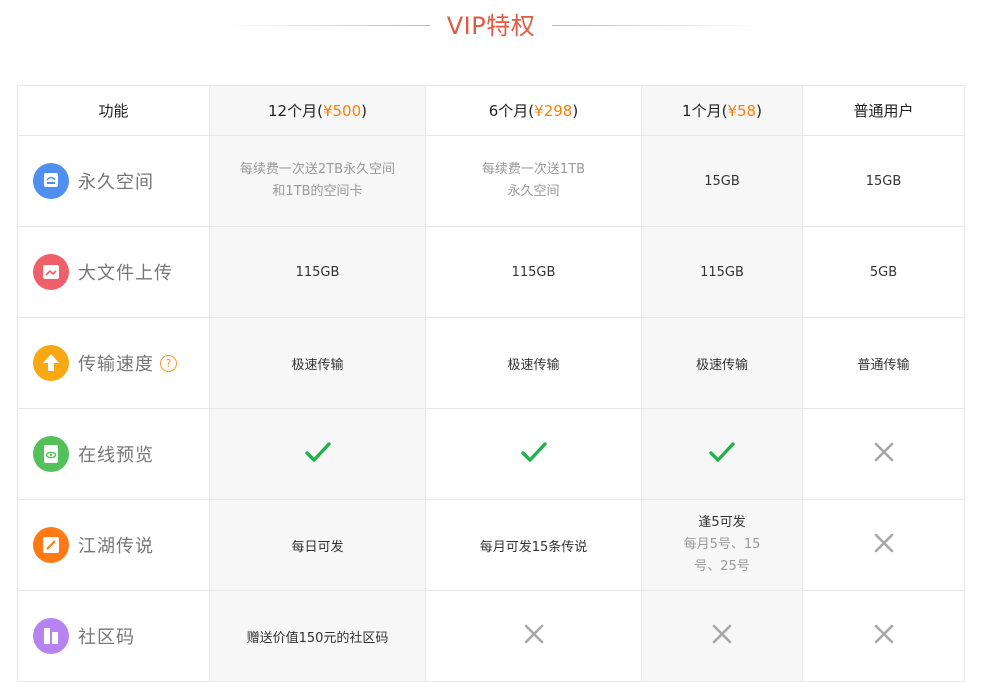 This screenshot has width=982, height=682. I want to click on feature-cell: 在线预览, so click(113, 454).